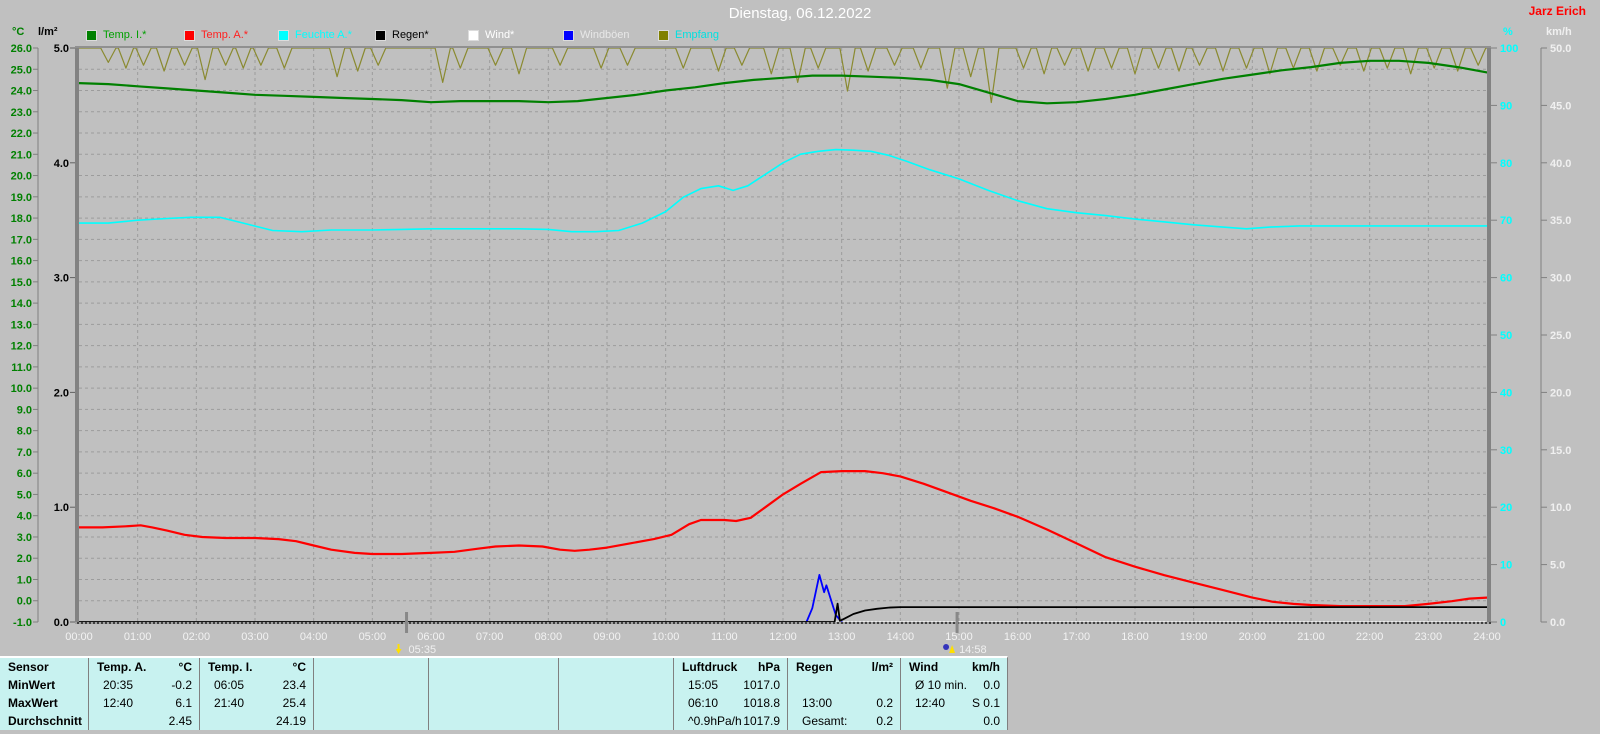 This screenshot has height=734, width=1600. Describe the element at coordinates (842, 637) in the screenshot. I see `axis-tick-label: 13:00` at that location.